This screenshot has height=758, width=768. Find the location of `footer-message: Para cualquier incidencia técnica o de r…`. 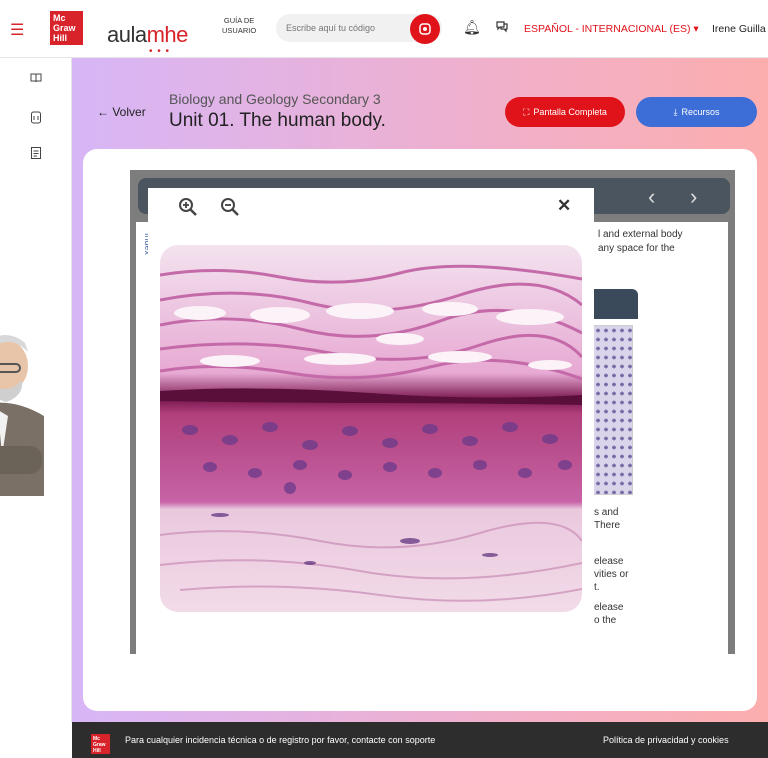

footer-message: Para cualquier incidencia técnica o de r… is located at coordinates (280, 740).